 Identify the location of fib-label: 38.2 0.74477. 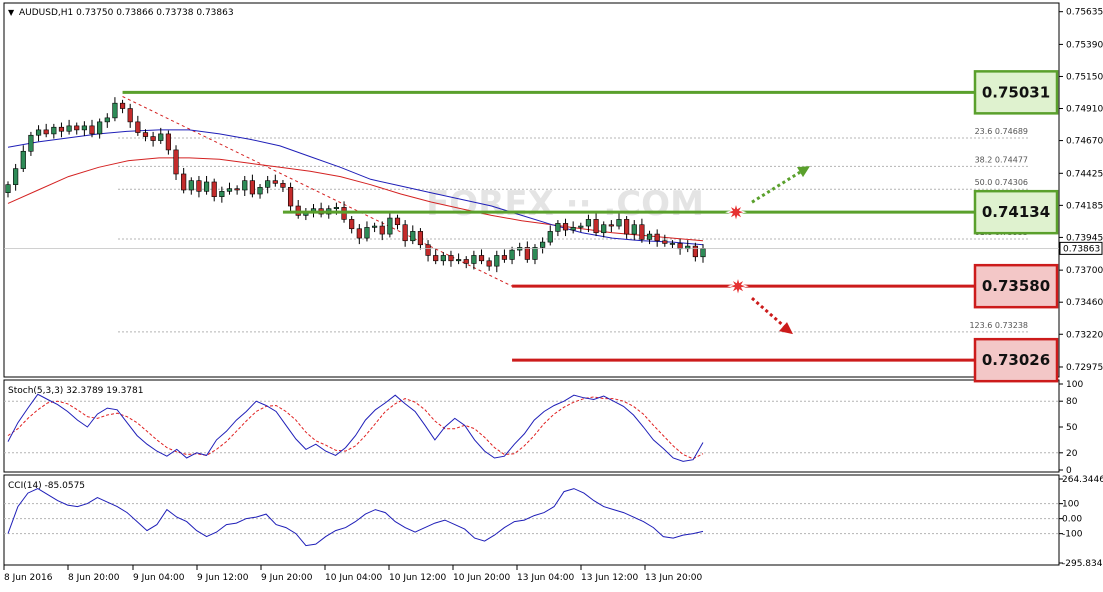
(1001, 159).